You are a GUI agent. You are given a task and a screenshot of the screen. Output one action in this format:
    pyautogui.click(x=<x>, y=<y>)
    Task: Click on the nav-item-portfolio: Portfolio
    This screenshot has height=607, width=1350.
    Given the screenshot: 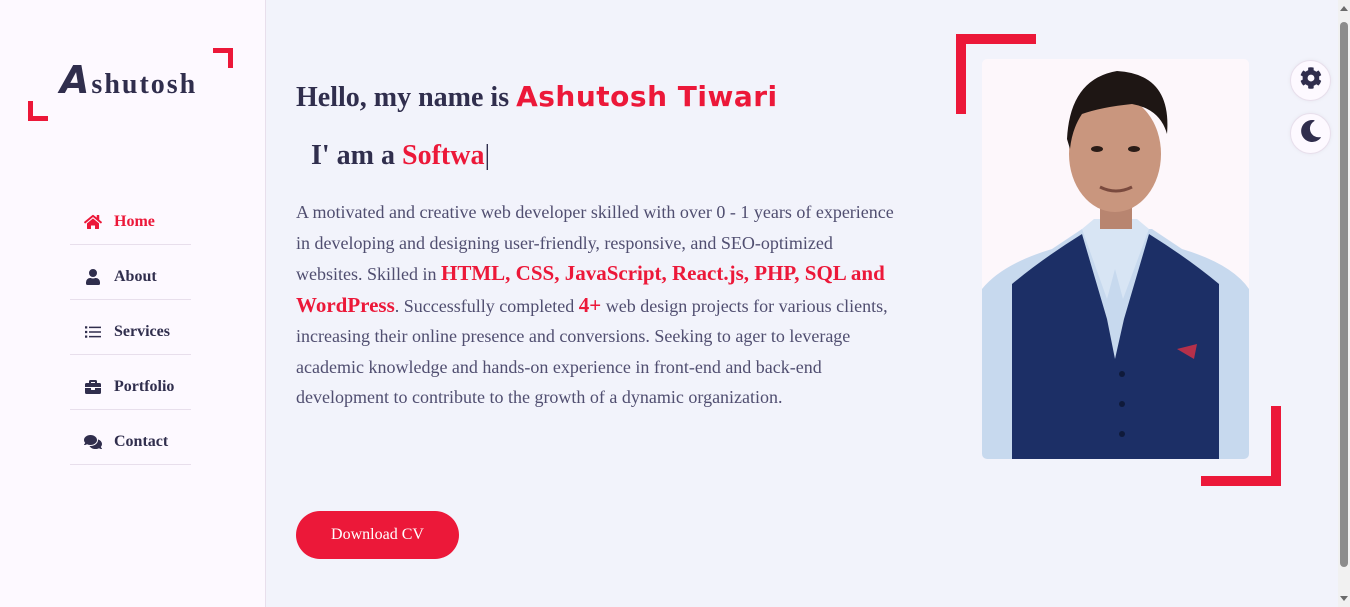 What is the action you would take?
    pyautogui.click(x=130, y=382)
    